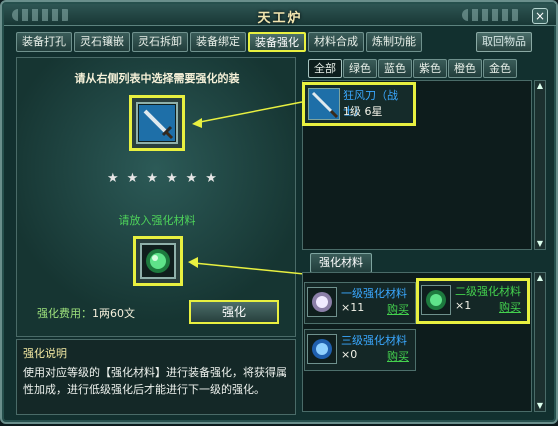 Image resolution: width=558 pixels, height=426 pixels. I want to click on guide-arrow-equipment, so click(251, 112).